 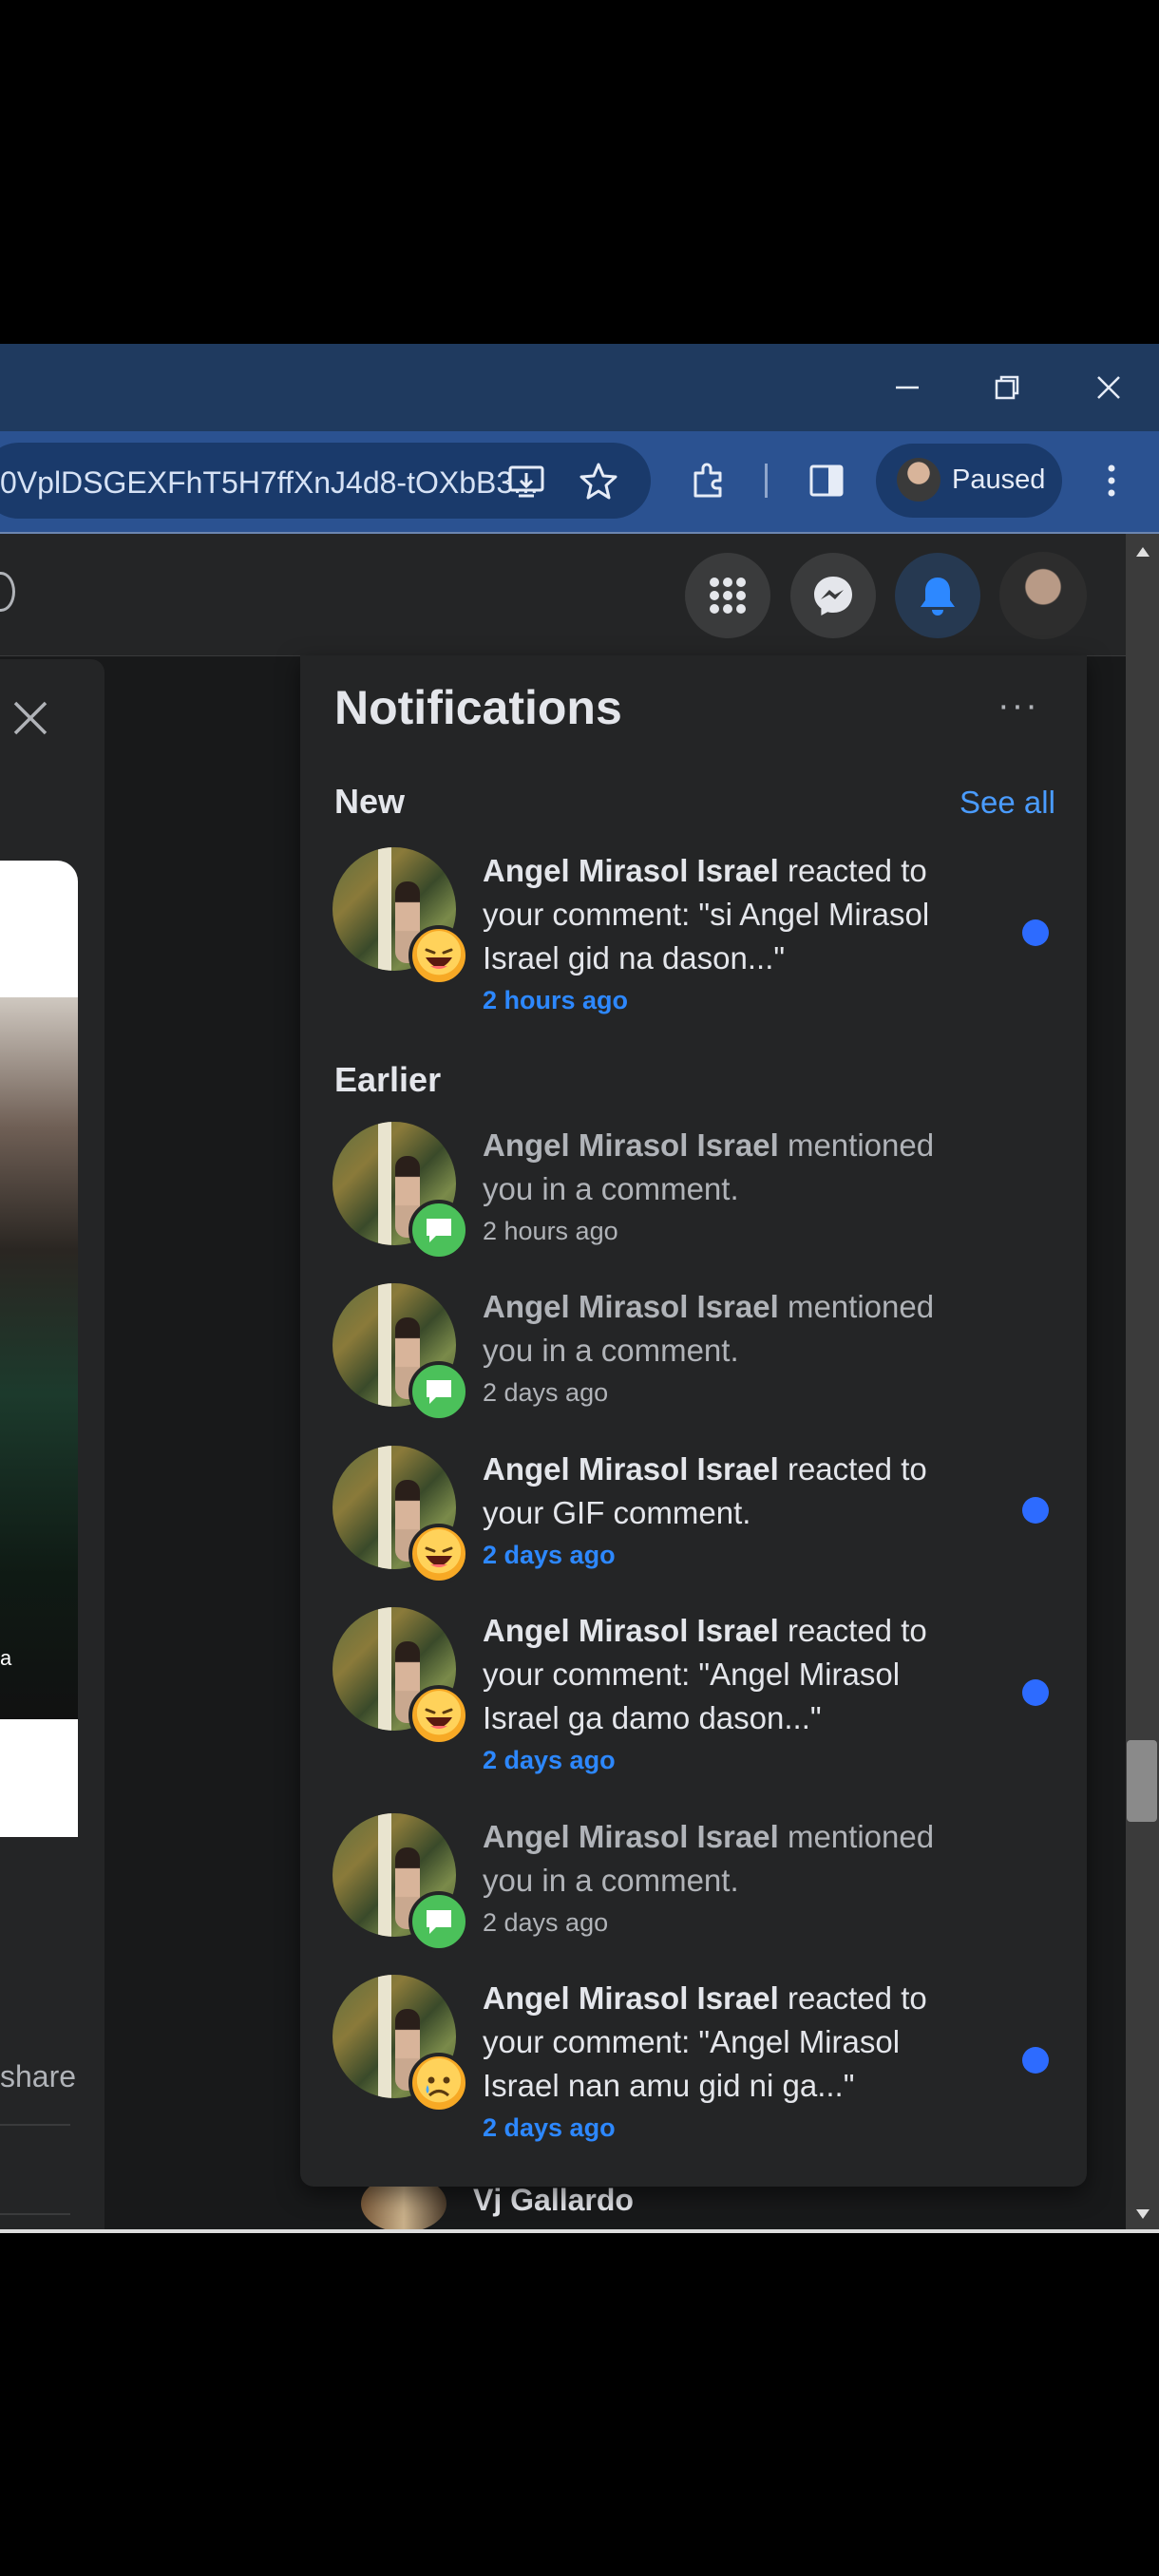 I want to click on extensions-icon, so click(x=709, y=481).